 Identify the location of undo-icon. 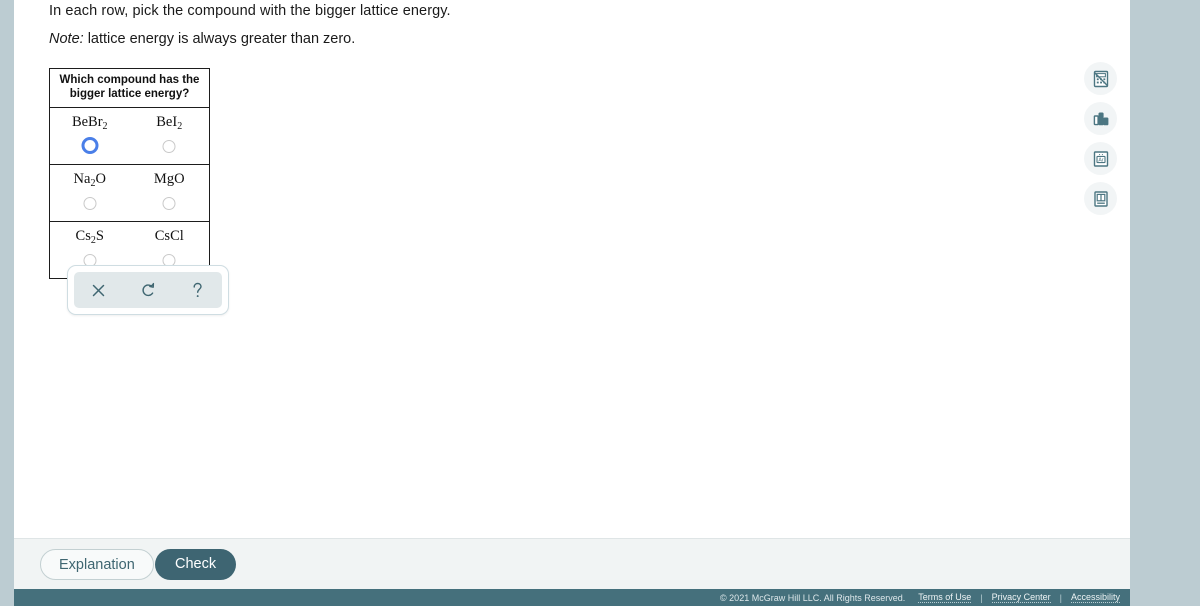
(148, 290).